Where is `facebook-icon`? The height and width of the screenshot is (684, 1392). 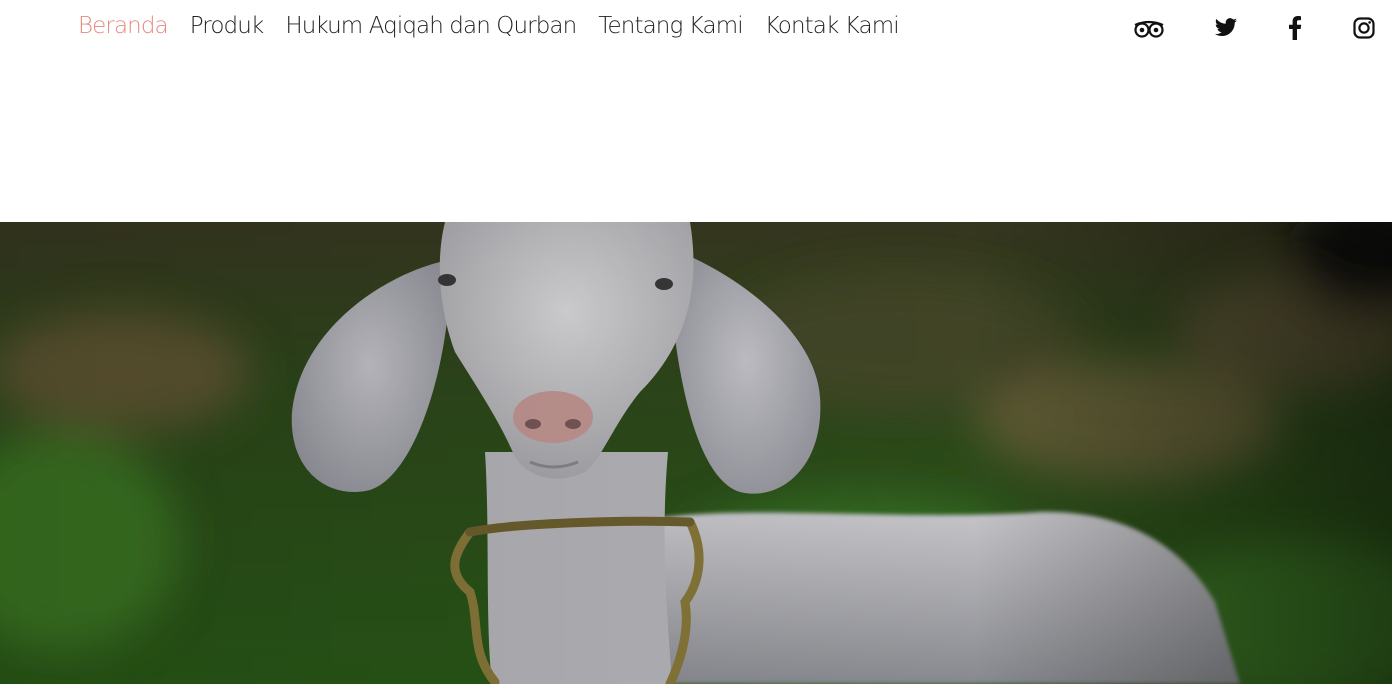 facebook-icon is located at coordinates (1295, 28).